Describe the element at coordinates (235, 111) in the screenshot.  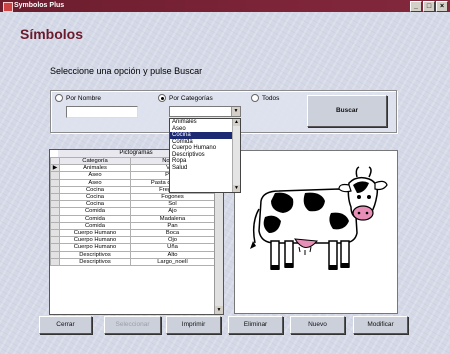
I see `chevron-down-icon: ▼` at that location.